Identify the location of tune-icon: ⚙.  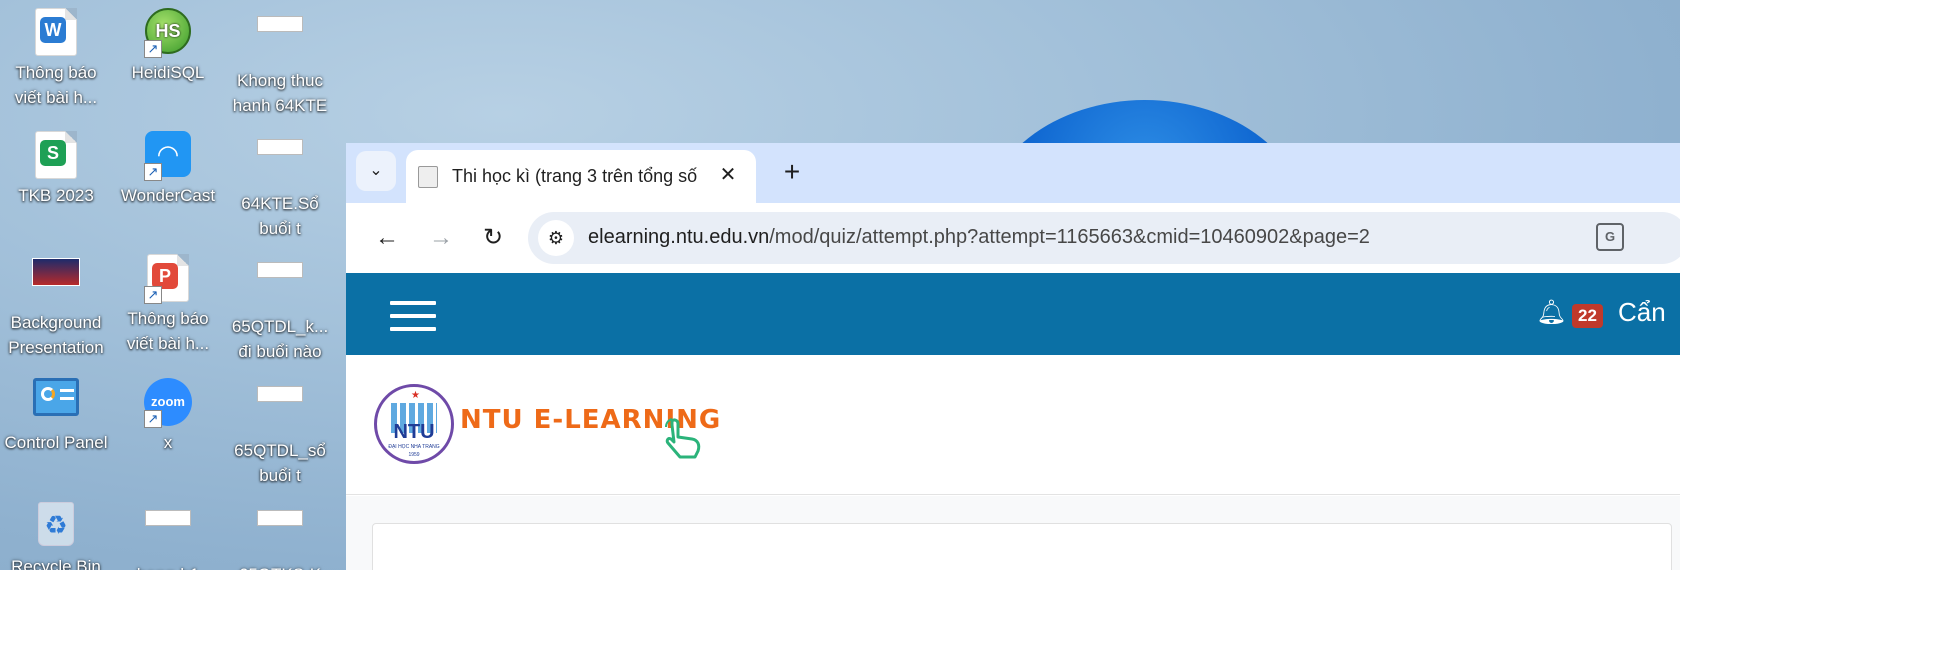
(556, 238).